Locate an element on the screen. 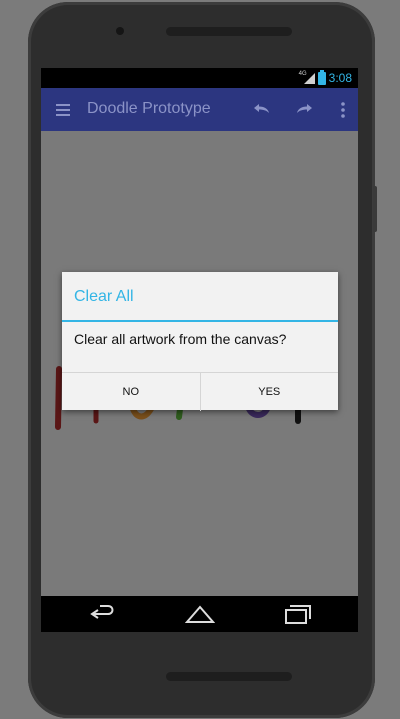  yes-button: YES is located at coordinates (269, 392).